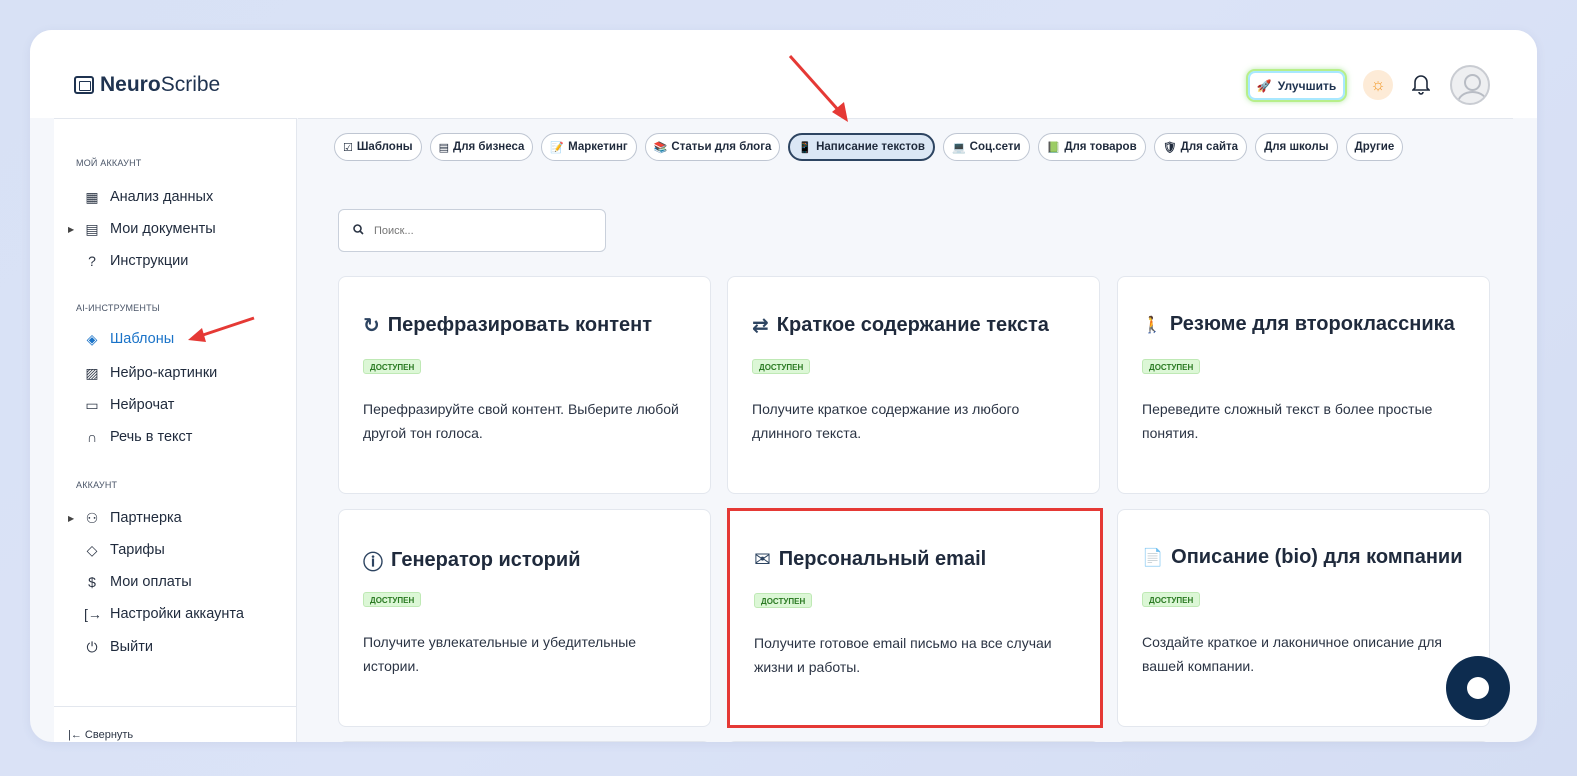 This screenshot has height=776, width=1577. I want to click on dollar-icon: $, so click(92, 582).